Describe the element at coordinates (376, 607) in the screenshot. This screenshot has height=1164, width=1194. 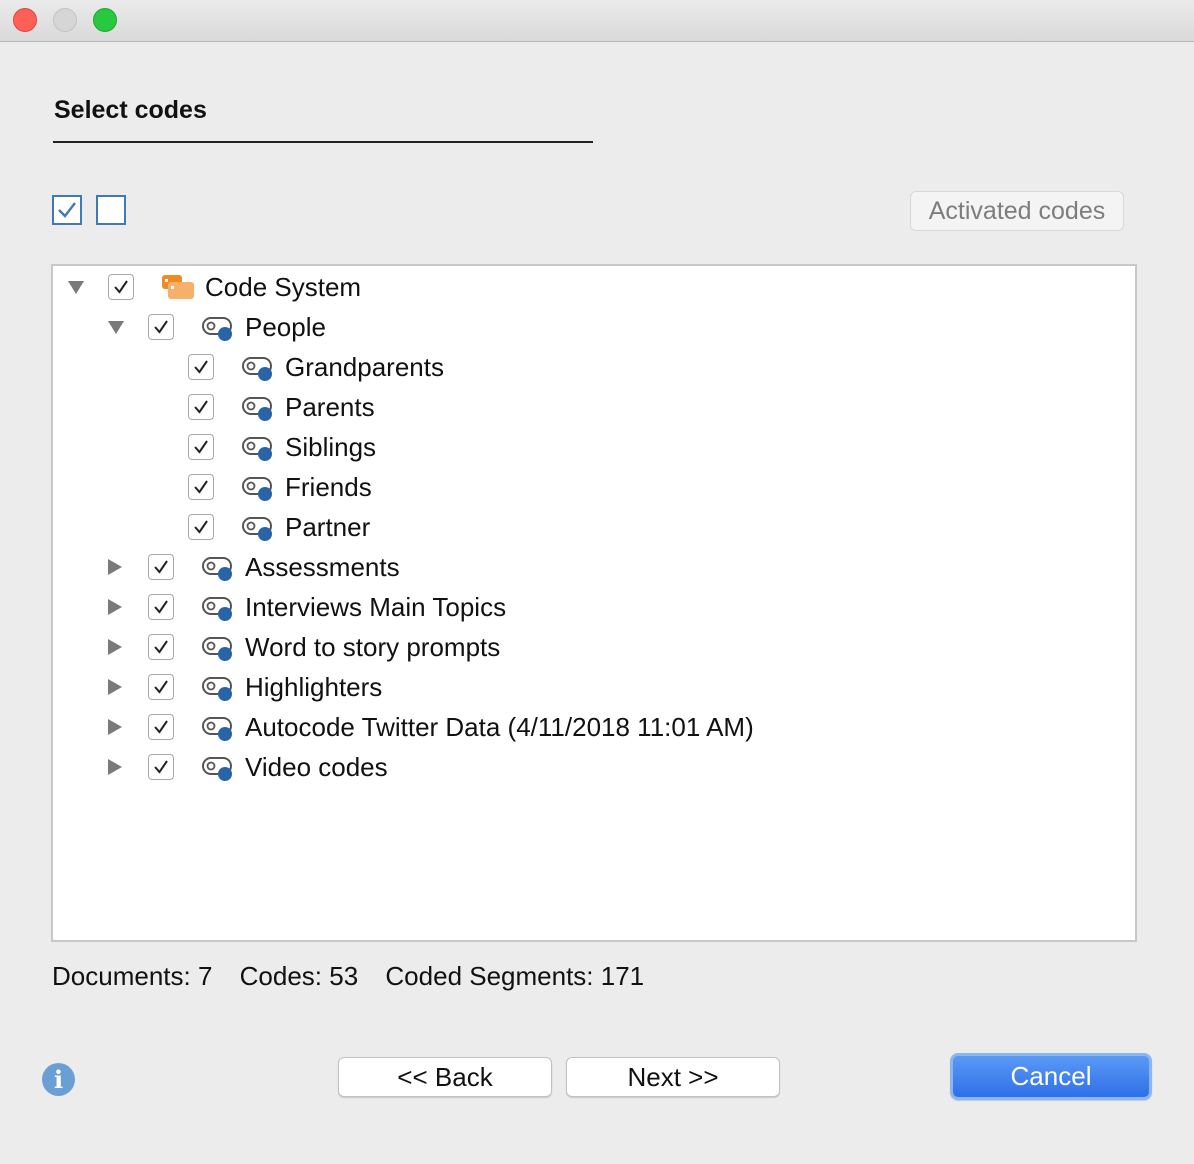
I see `tree-item-label: Interviews Main Topics` at that location.